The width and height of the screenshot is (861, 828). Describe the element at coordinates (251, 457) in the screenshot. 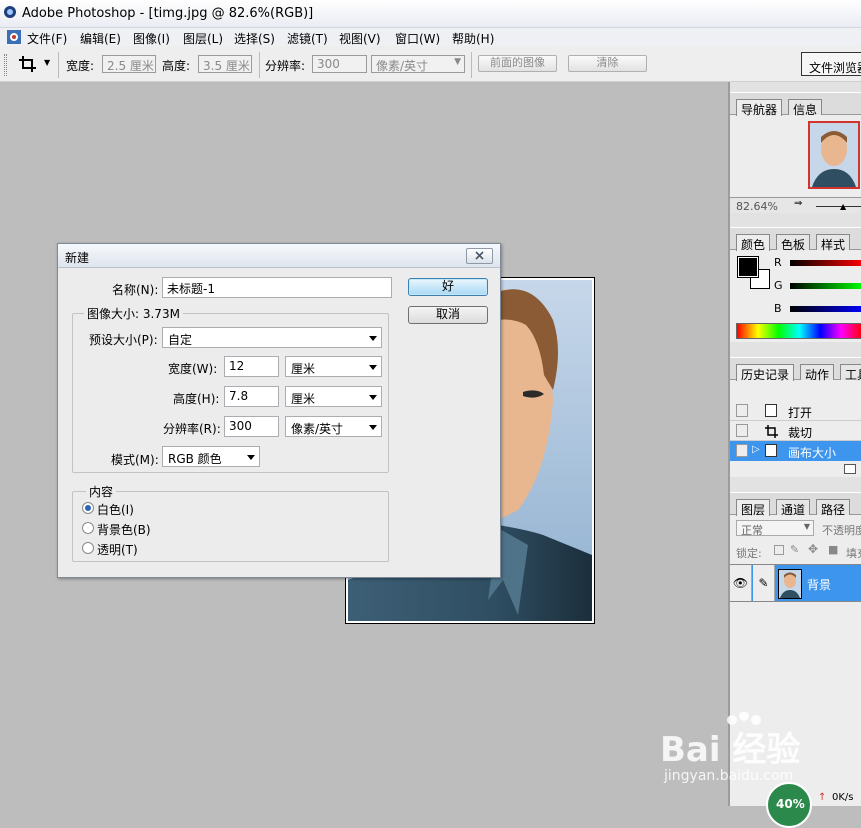

I see `chevron-down-icon` at that location.